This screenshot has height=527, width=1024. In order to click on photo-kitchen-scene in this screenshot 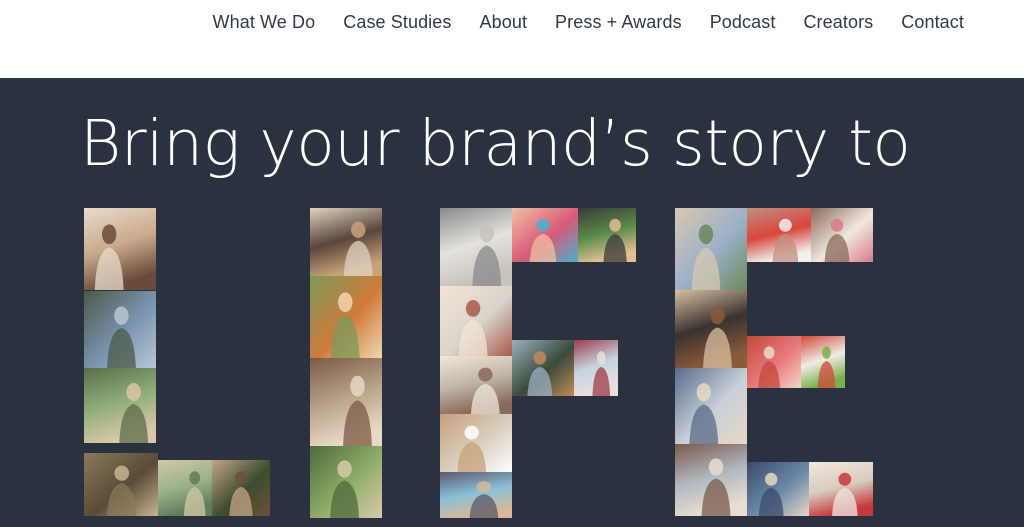, I will do `click(476, 247)`.